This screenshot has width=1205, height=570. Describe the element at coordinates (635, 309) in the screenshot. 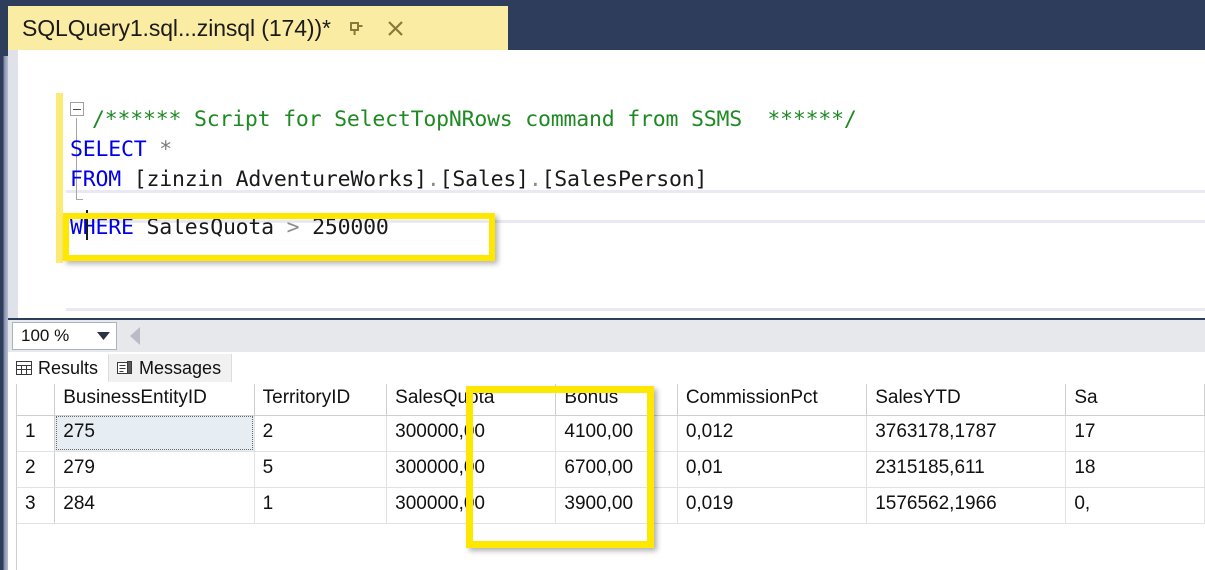

I see `editor-rule-line` at that location.